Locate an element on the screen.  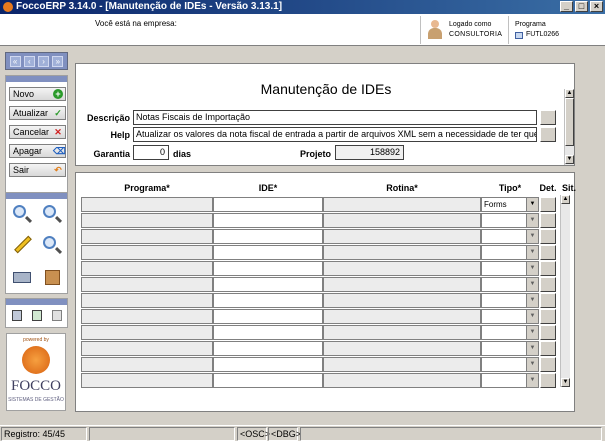
search-icon is located at coordinates (22, 214).